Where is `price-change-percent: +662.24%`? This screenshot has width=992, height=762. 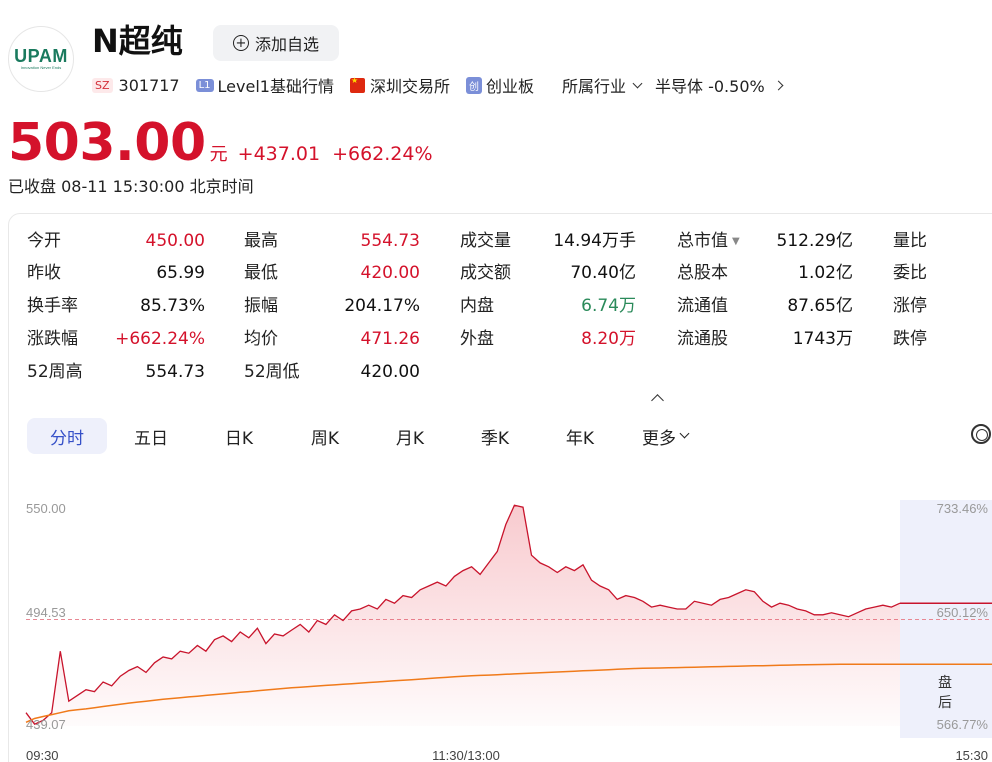 price-change-percent: +662.24% is located at coordinates (382, 154).